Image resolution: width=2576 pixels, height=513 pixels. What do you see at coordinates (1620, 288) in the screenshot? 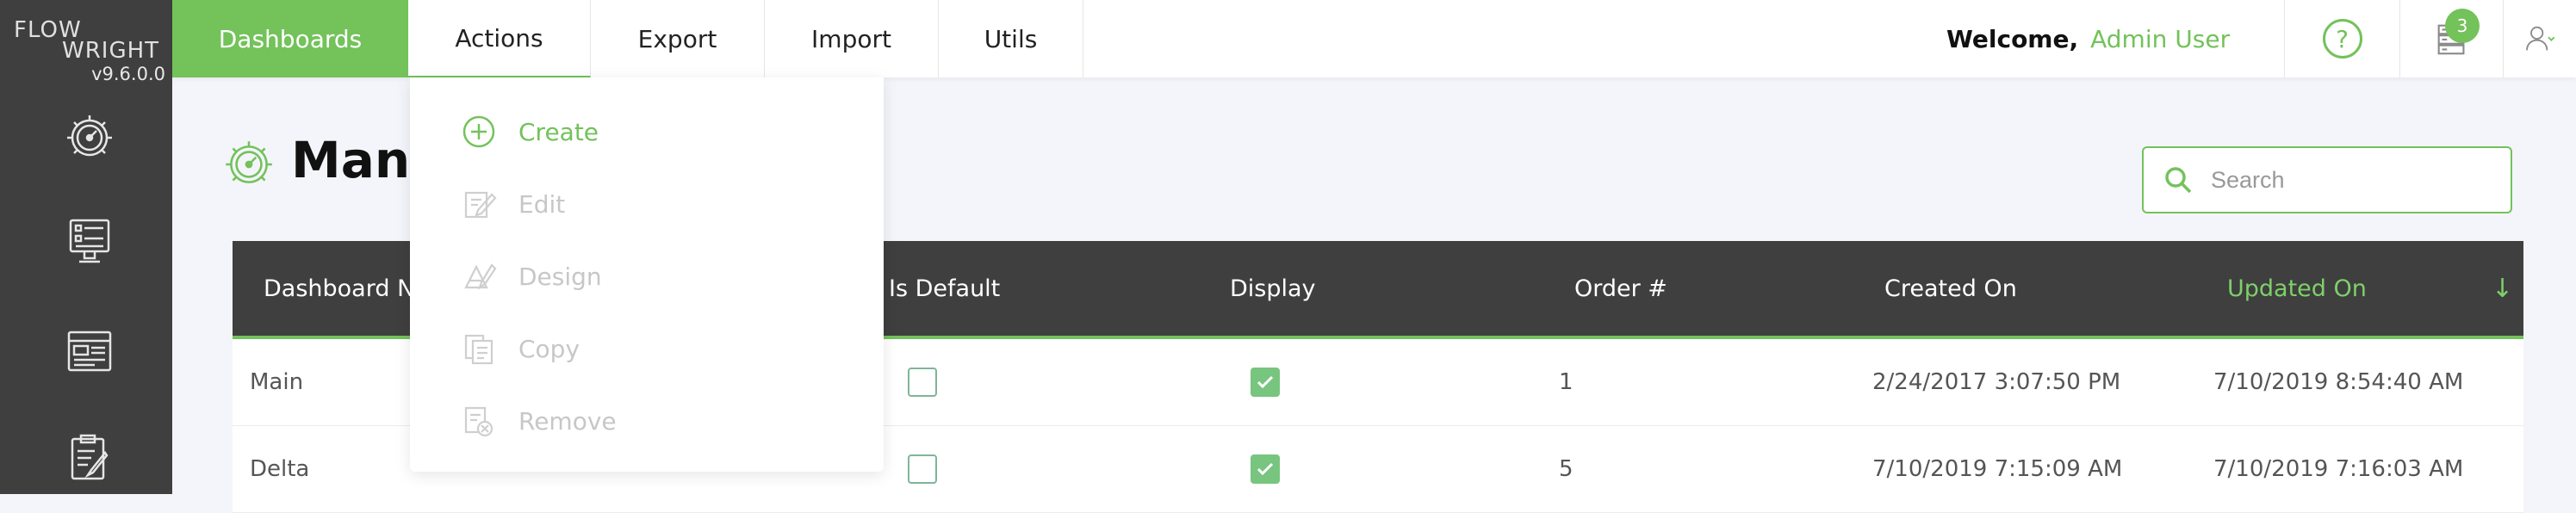
I see `column-header-order: Order #` at bounding box center [1620, 288].